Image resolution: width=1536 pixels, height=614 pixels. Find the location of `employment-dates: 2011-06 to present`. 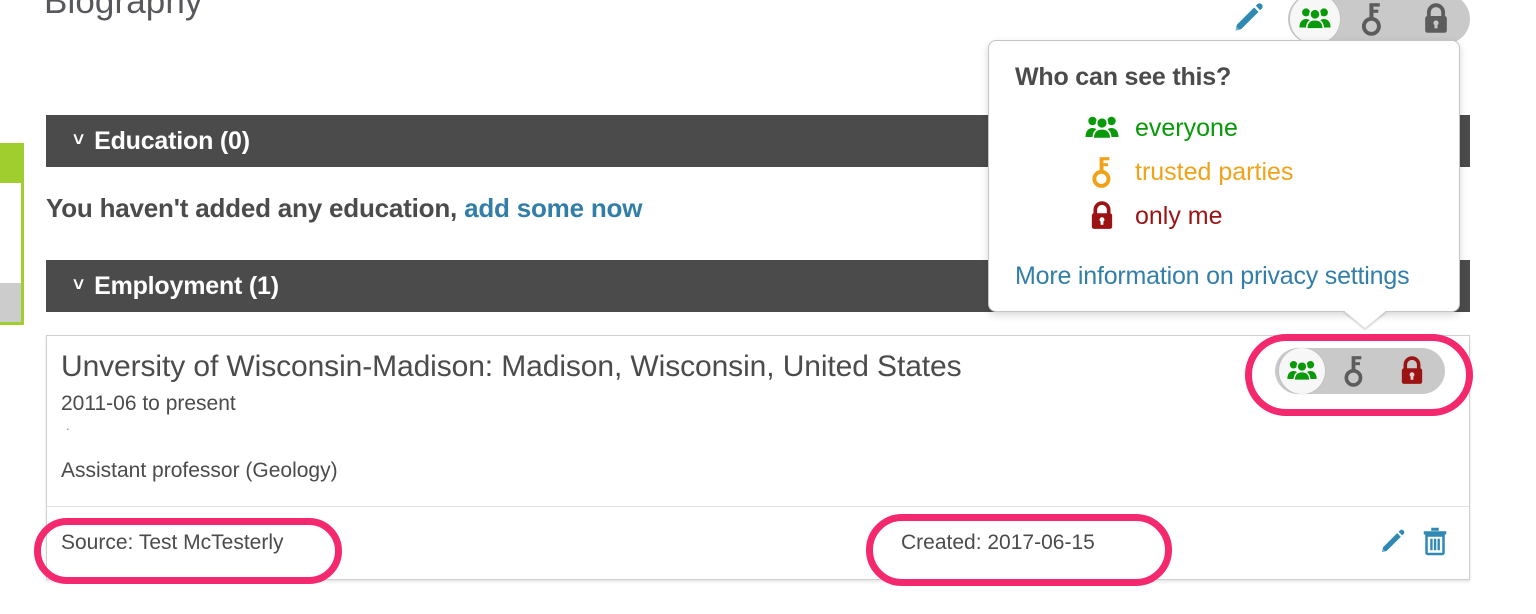

employment-dates: 2011-06 to present is located at coordinates (148, 403).